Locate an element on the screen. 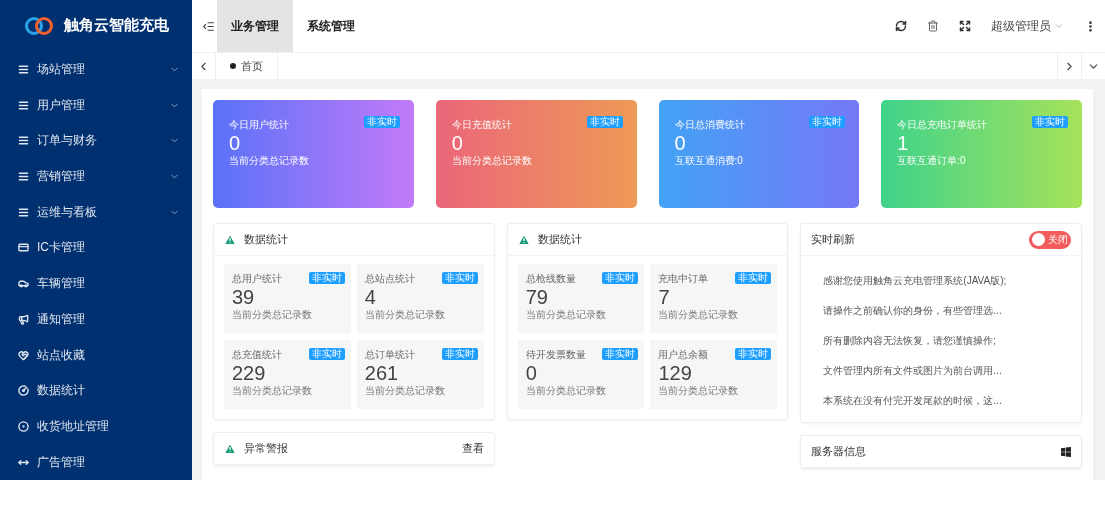 This screenshot has height=508, width=1105. card-title: 今日总充电订单统计 is located at coordinates (942, 125).